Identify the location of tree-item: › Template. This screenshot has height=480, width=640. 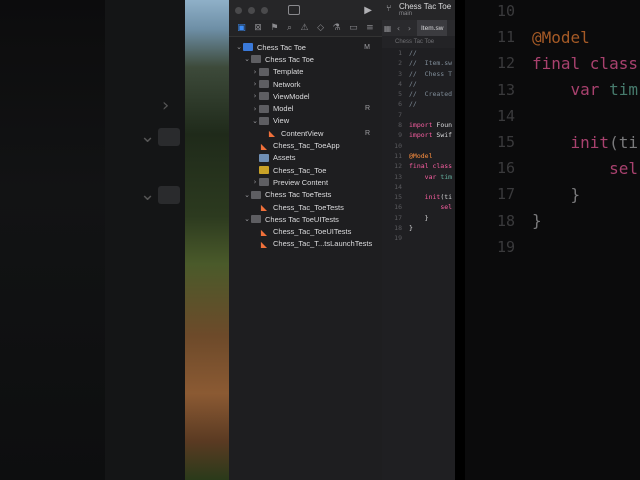
(305, 72).